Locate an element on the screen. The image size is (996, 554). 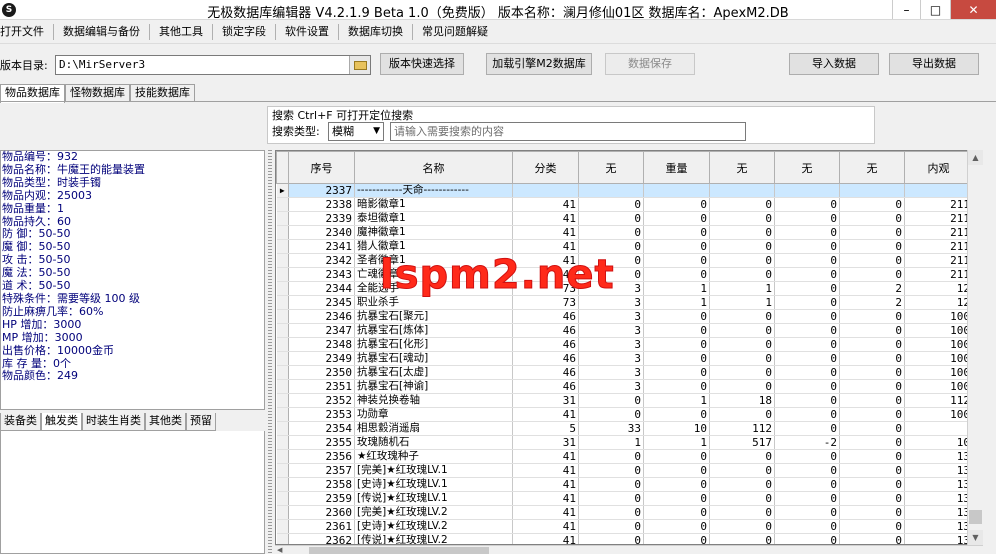
col-name-cell: [史诗]★红玫瑰LV.2 is located at coordinates (433, 526).